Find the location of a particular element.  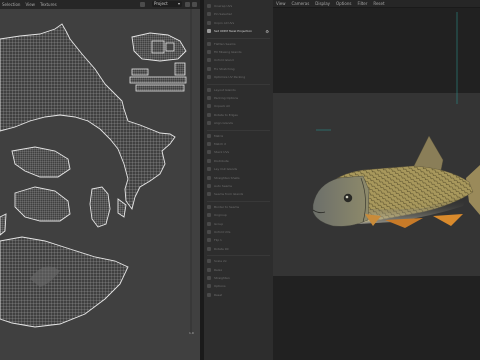

tool-item: Relax is located at coordinates (238, 270).